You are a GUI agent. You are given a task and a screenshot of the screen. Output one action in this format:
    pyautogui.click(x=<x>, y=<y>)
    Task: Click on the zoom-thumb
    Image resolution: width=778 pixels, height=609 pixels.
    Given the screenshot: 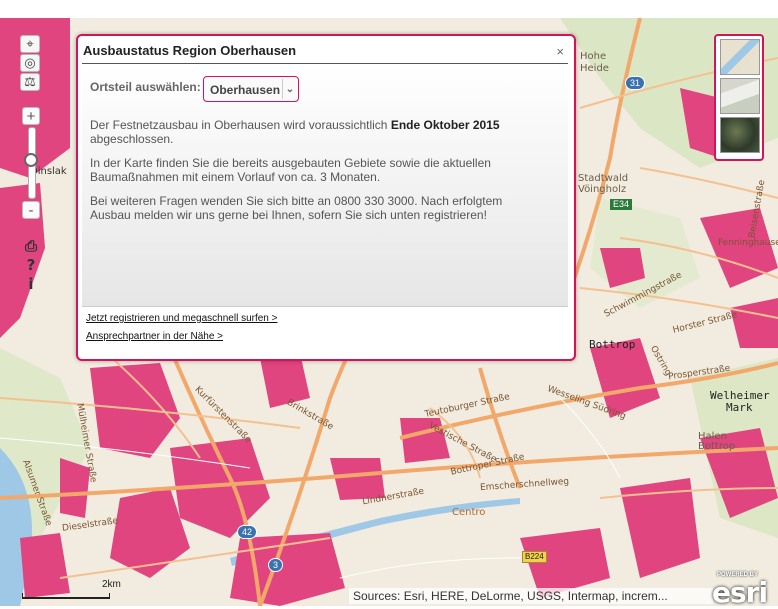 What is the action you would take?
    pyautogui.click(x=31, y=160)
    